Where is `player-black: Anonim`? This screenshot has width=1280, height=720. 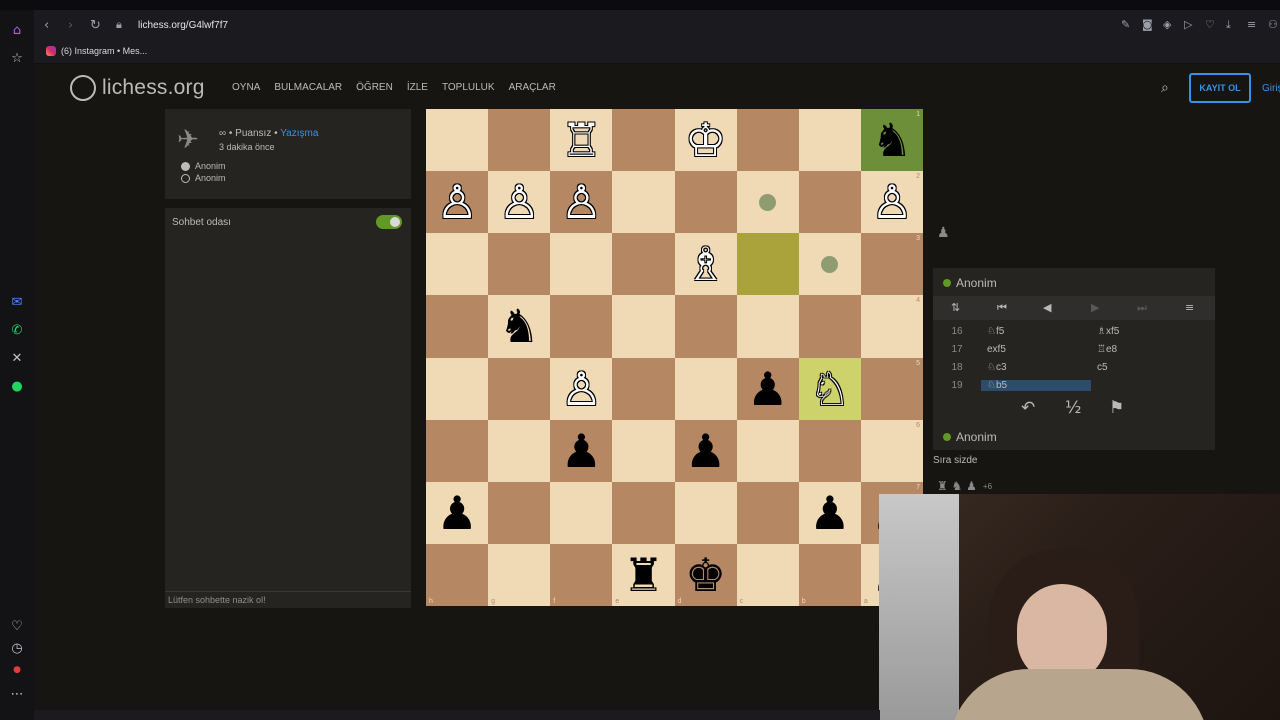
player-black: Anonim is located at coordinates (203, 178).